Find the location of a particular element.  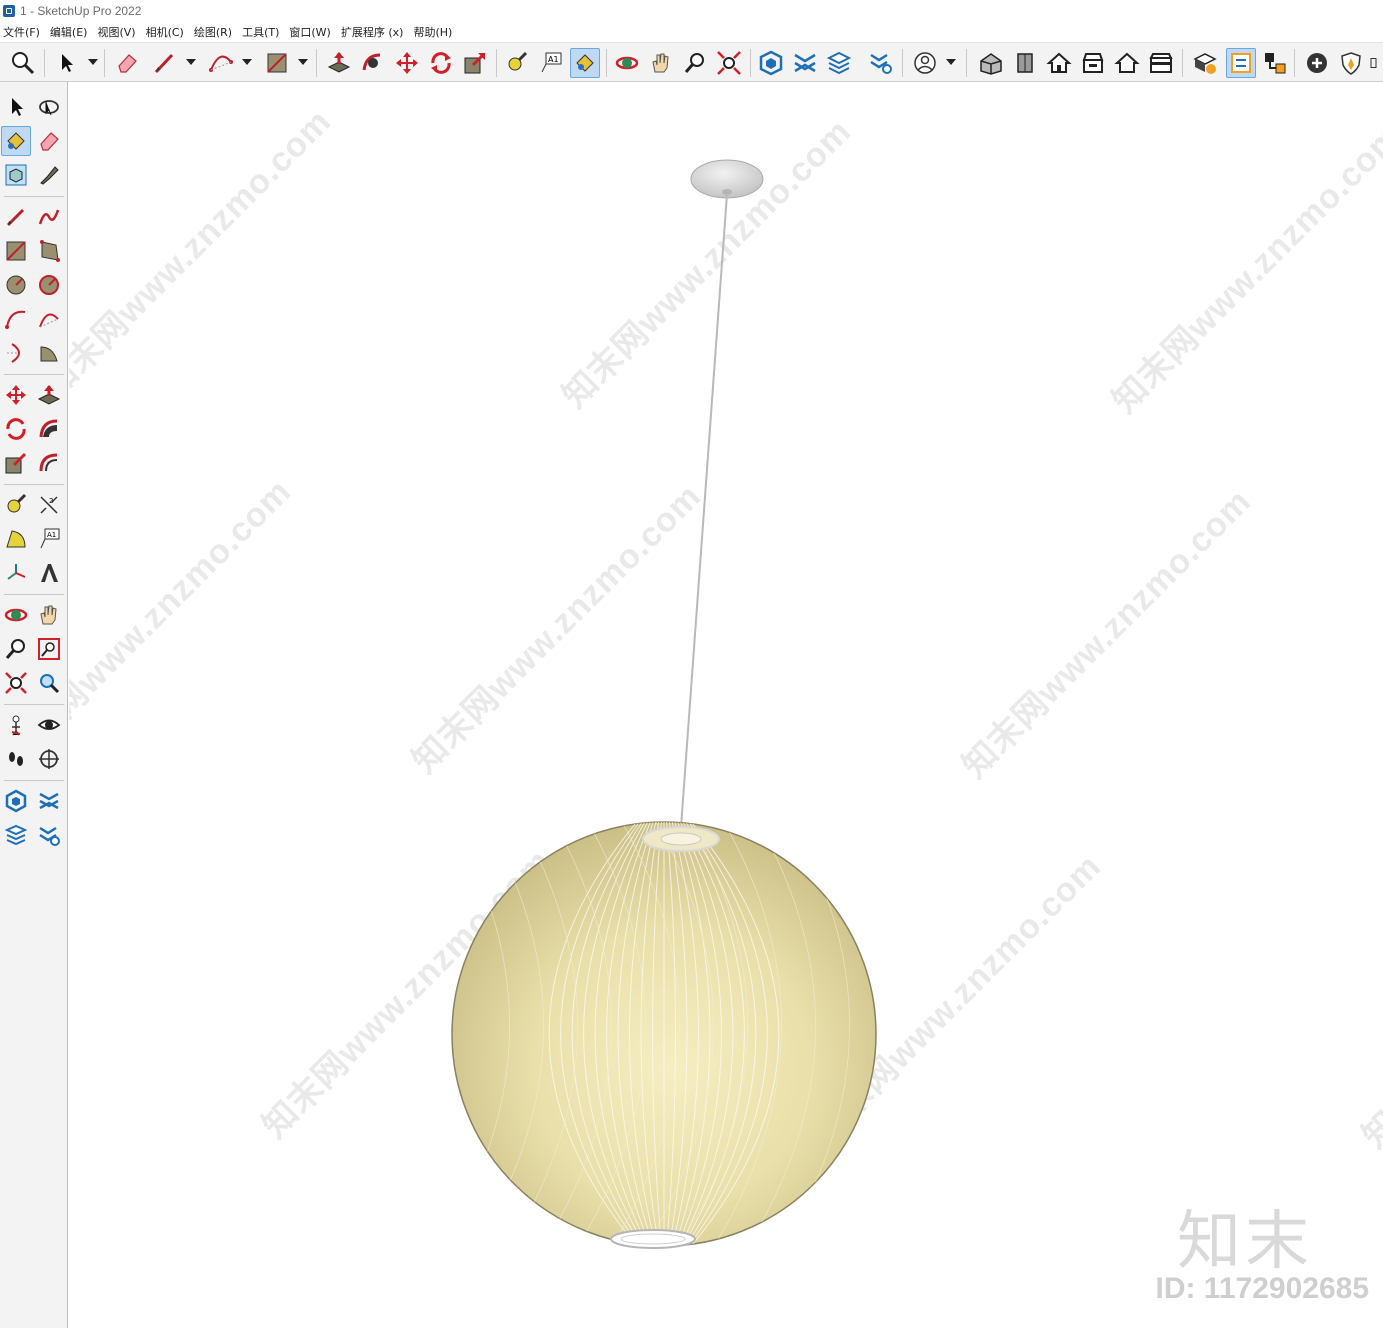

make-component-icon is located at coordinates (16, 175).